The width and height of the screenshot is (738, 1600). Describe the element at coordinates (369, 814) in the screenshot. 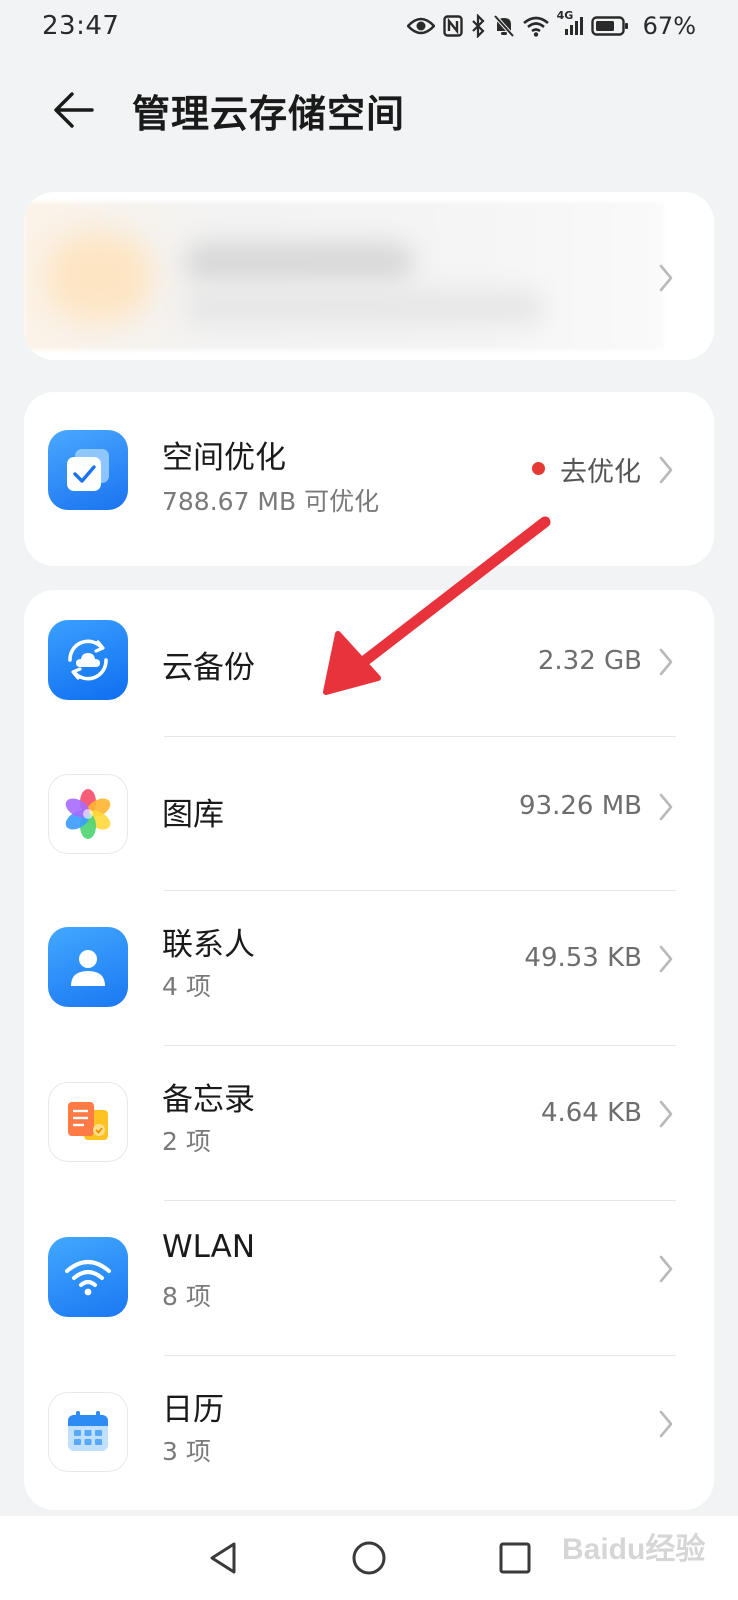

I see `list-item-gallery: 图库 93.26 MB` at that location.